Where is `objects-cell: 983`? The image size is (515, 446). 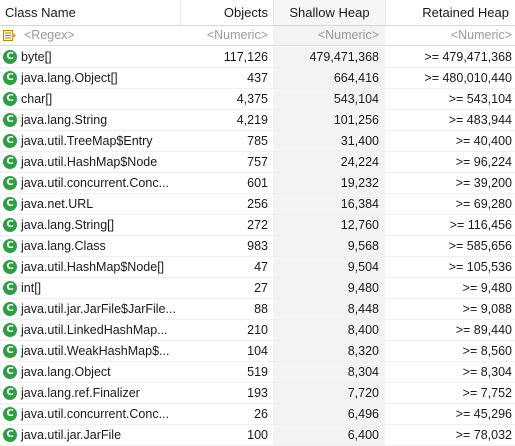 objects-cell: 983 is located at coordinates (257, 246).